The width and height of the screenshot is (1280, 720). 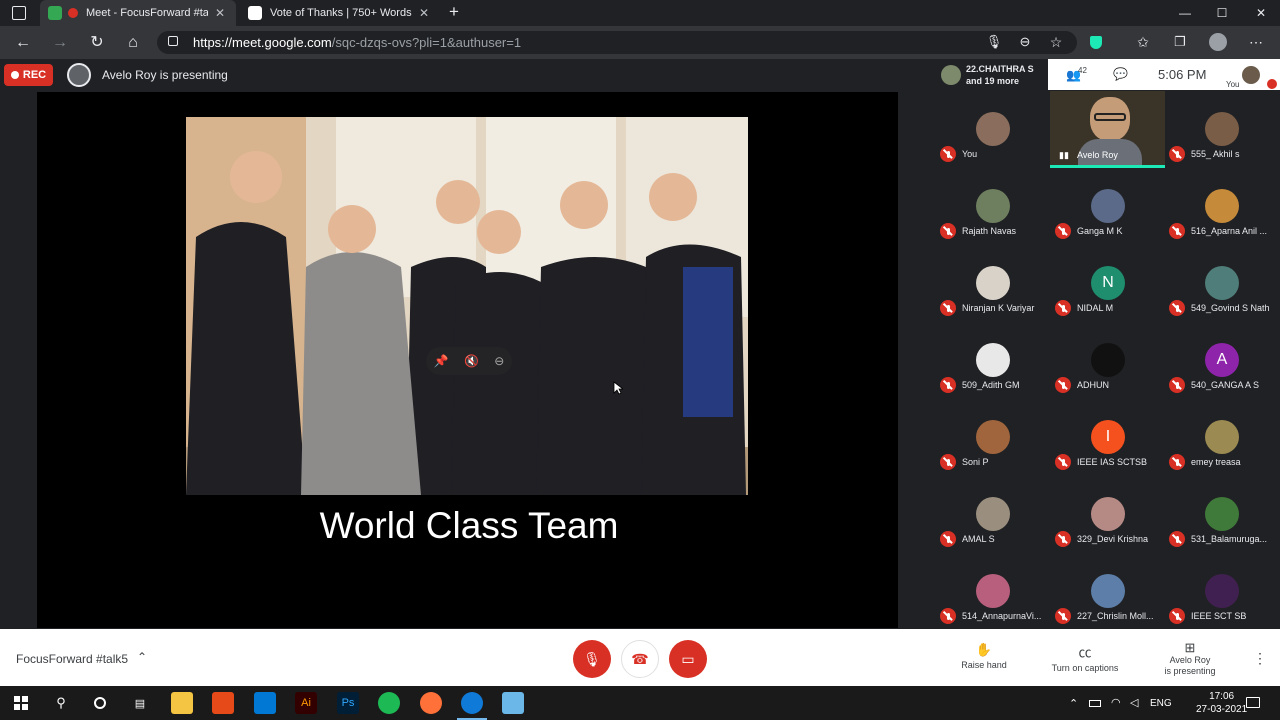 What do you see at coordinates (1190, 659) in the screenshot?
I see `present-button: ⊞ Avelo Roy is presenting` at bounding box center [1190, 659].